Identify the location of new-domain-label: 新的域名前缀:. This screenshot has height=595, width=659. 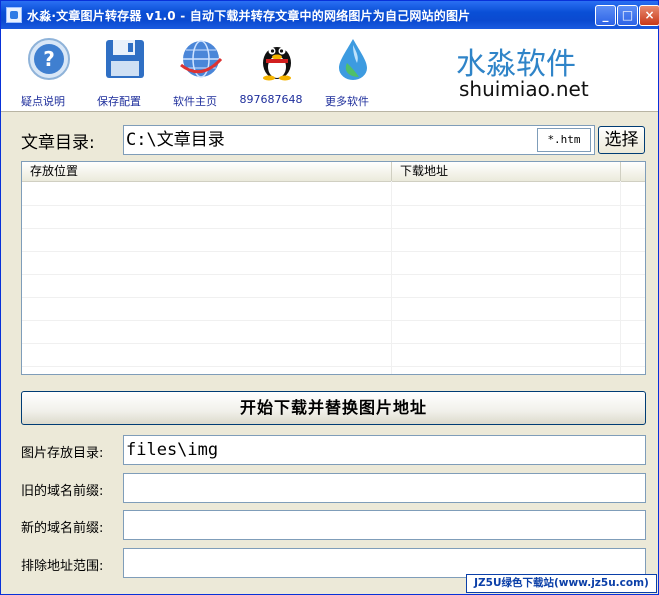
(62, 528).